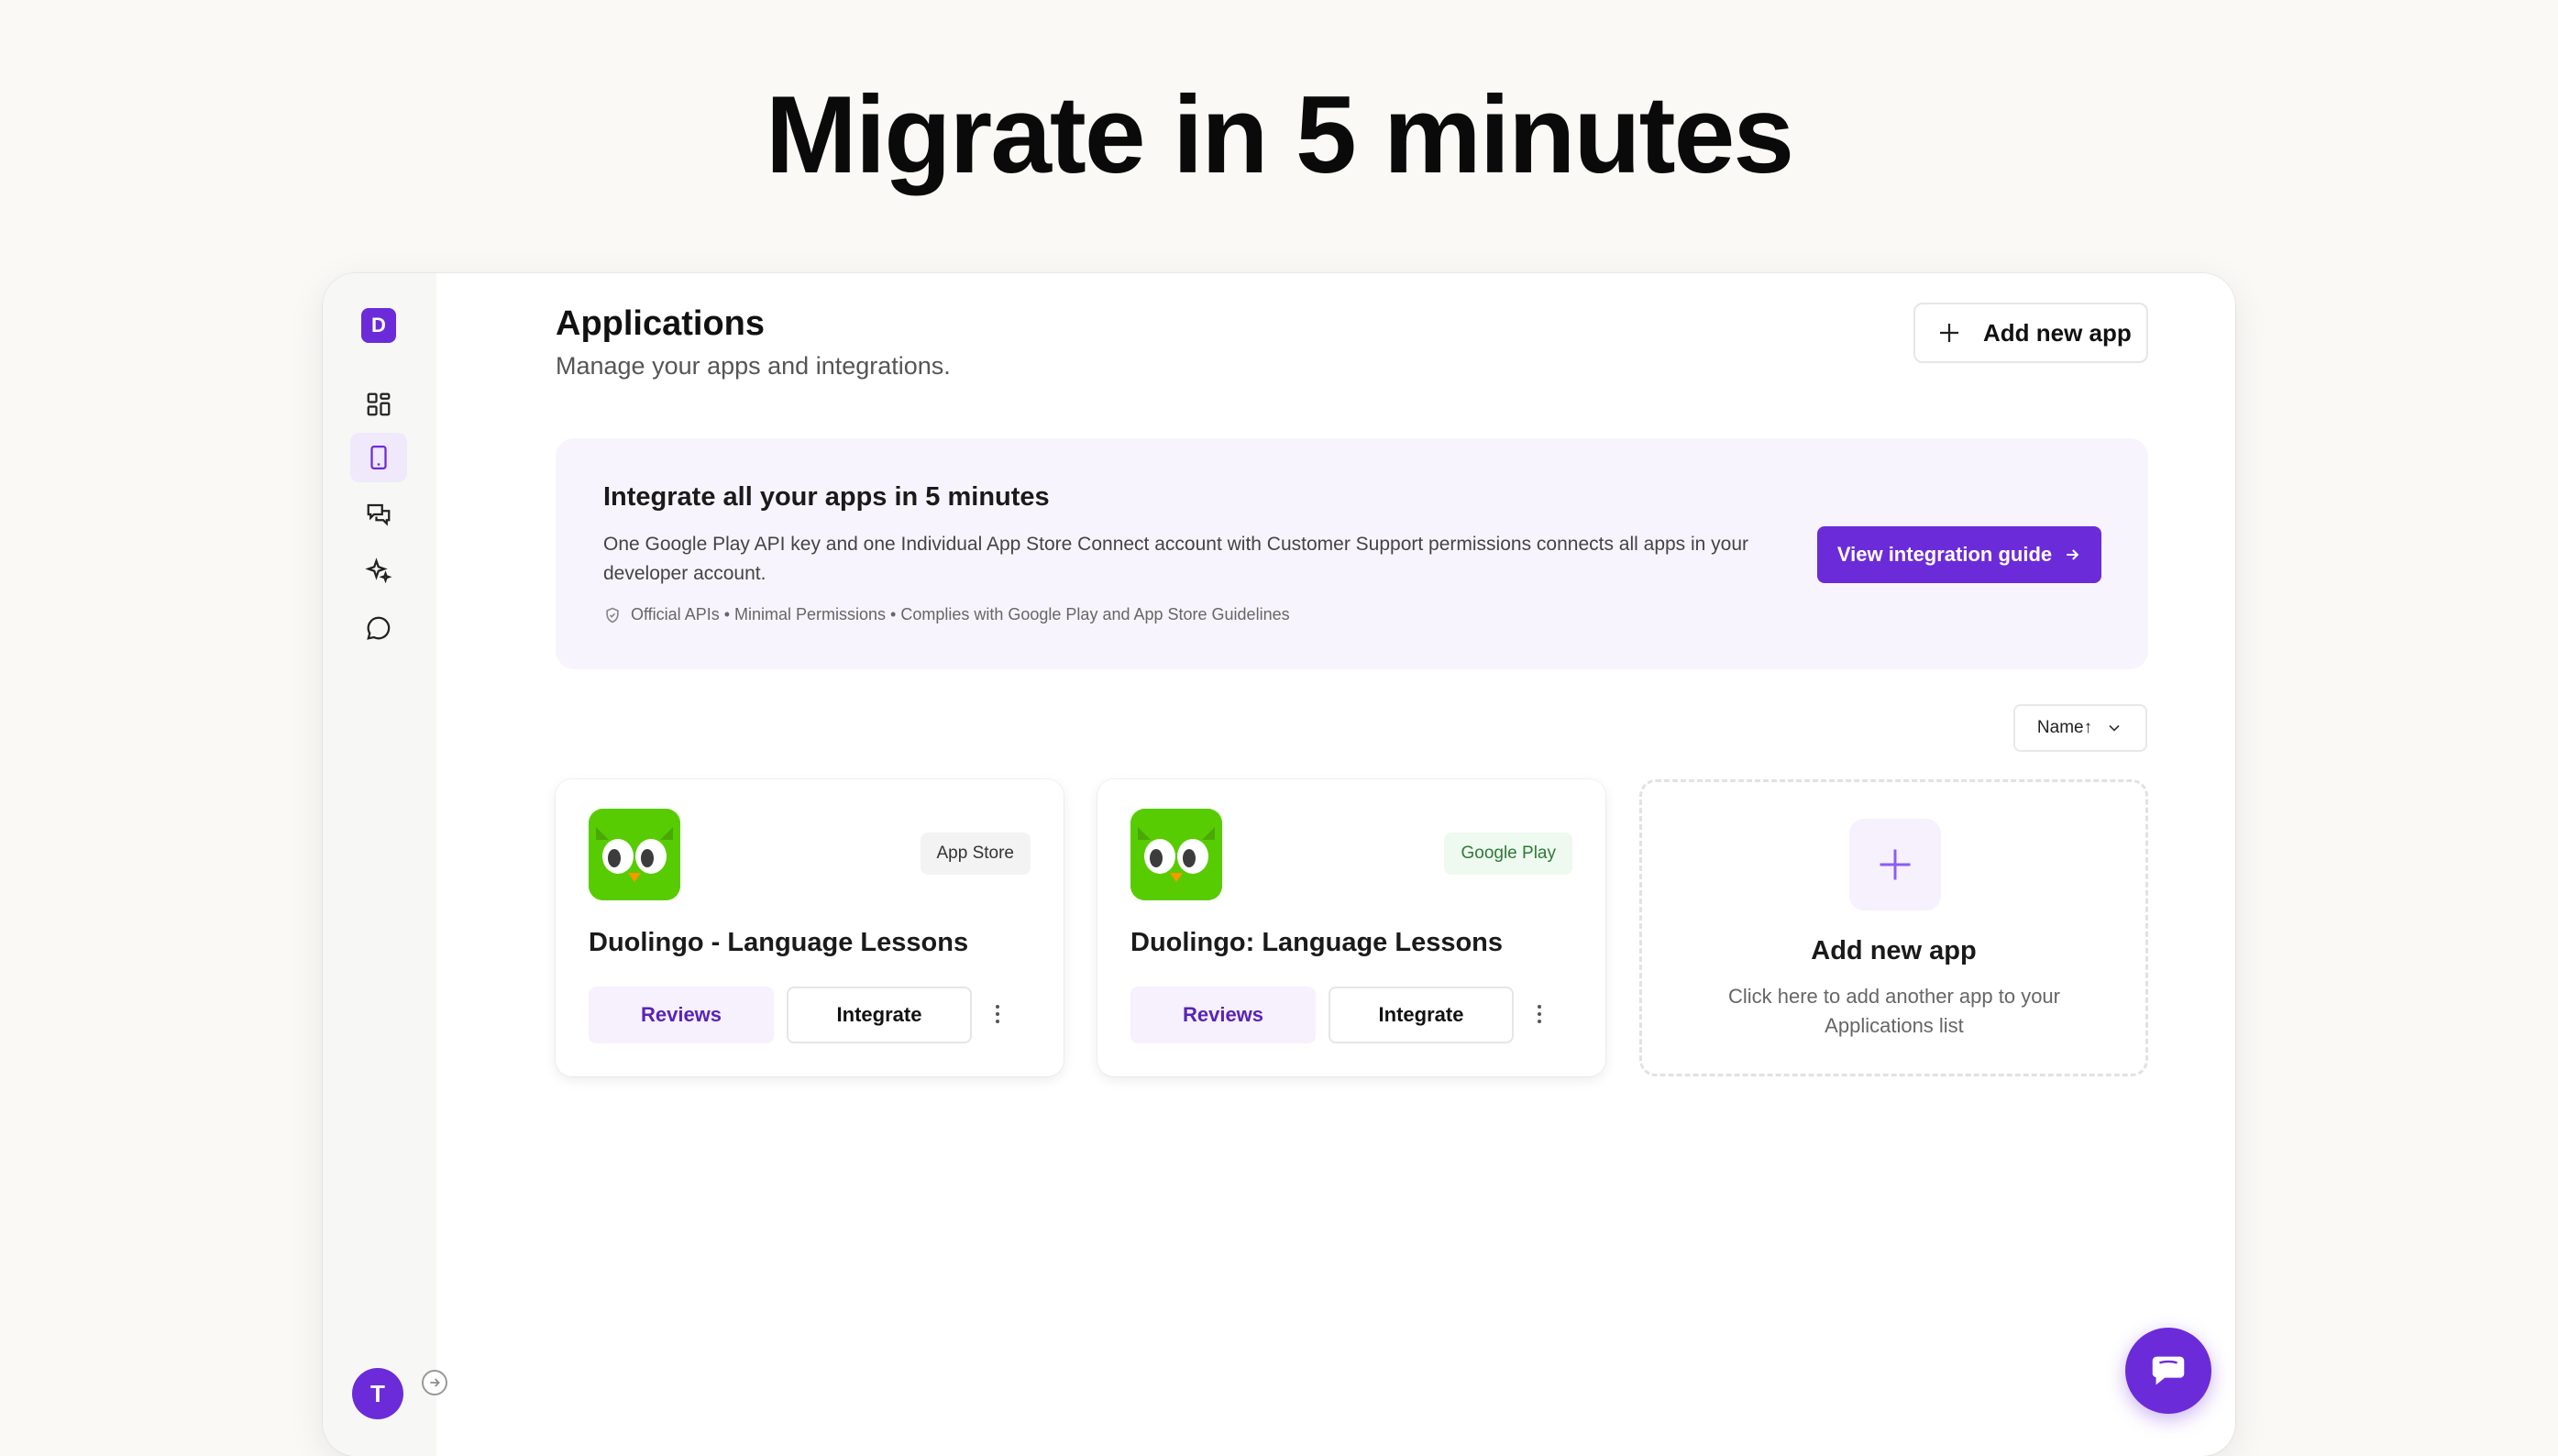  Describe the element at coordinates (2057, 332) in the screenshot. I see `add-new-app-label: Add new app` at that location.